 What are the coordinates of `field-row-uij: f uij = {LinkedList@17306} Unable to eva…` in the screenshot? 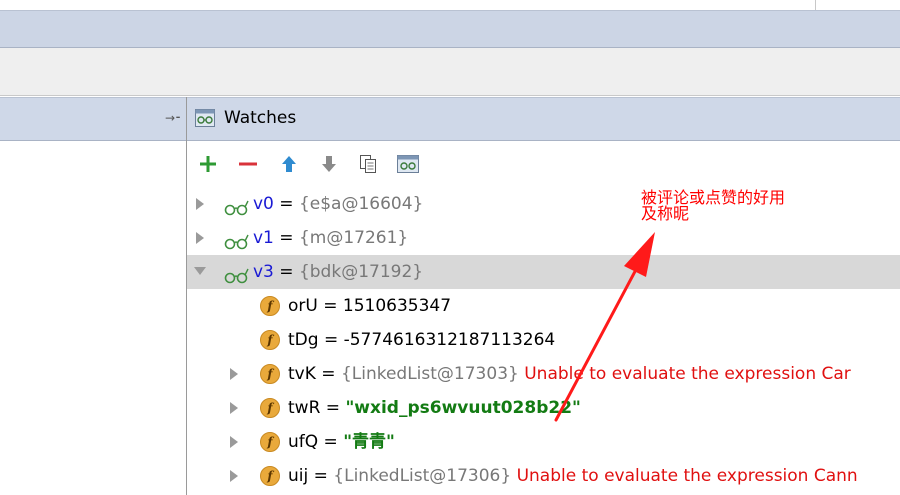 It's located at (543, 476).